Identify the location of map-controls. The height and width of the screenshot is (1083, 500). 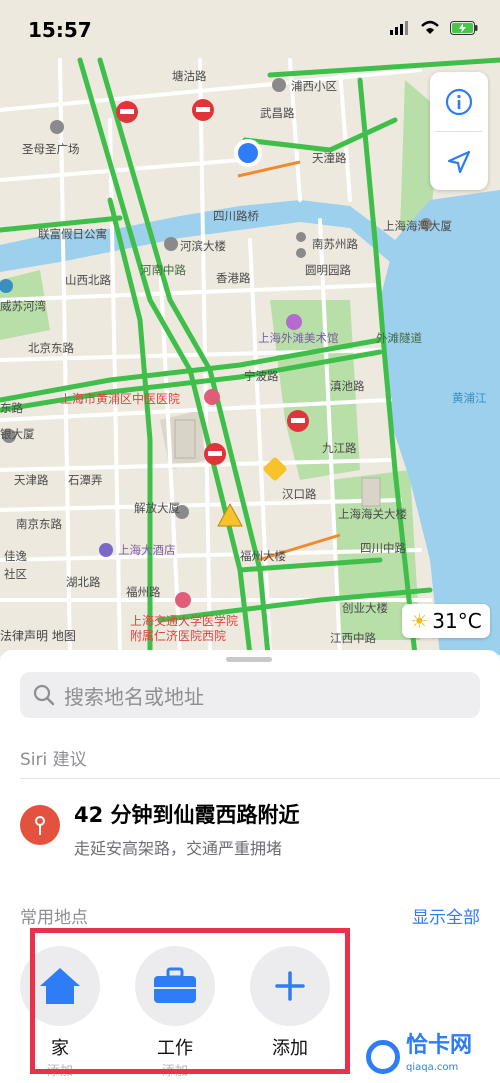
(459, 131).